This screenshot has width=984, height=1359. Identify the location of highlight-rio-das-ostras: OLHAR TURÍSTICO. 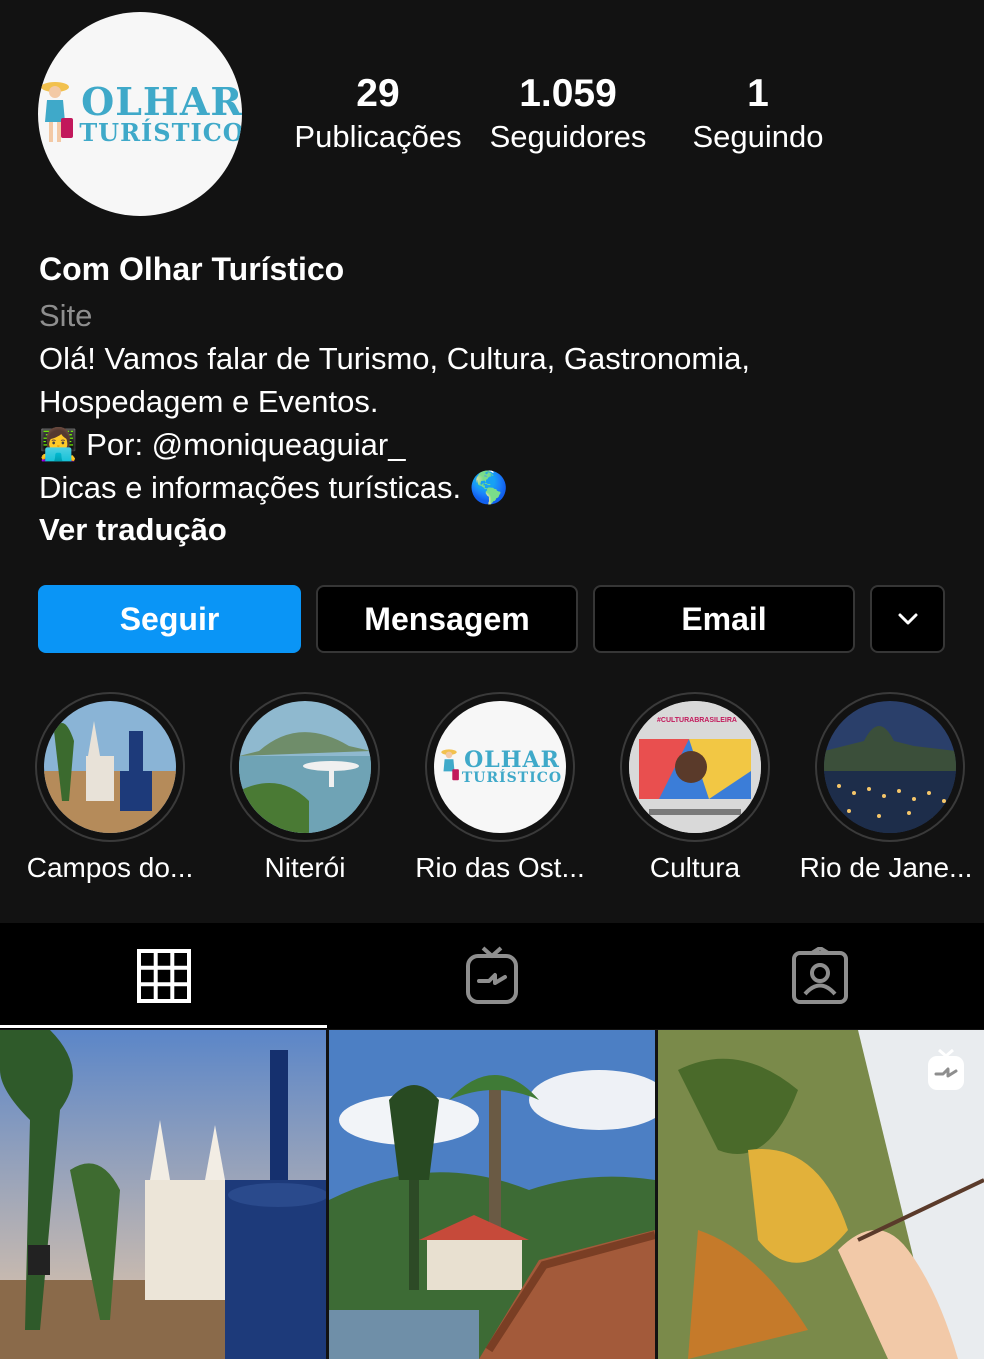
(500, 767).